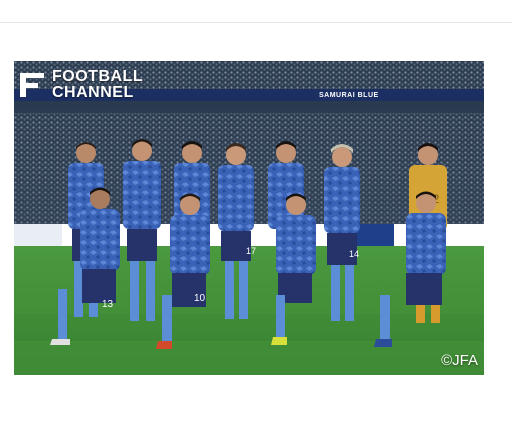  What do you see at coordinates (108, 304) in the screenshot?
I see `jersey-number-13: 13` at bounding box center [108, 304].